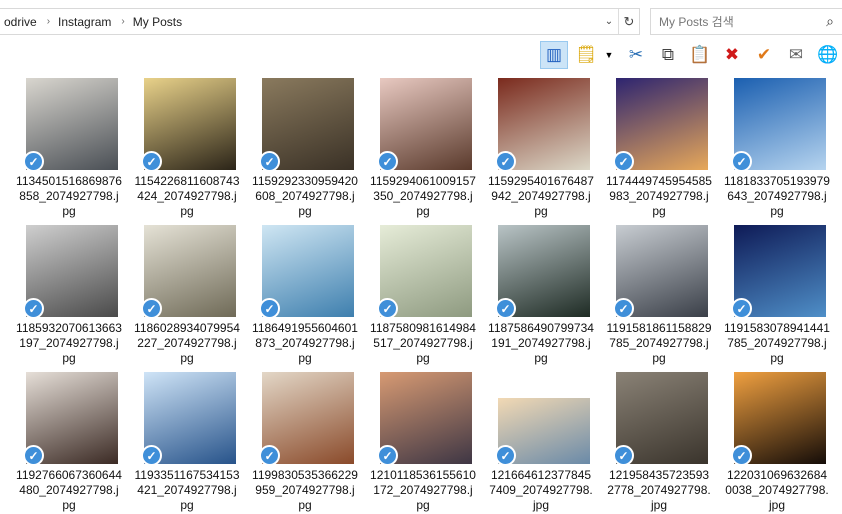  I want to click on file-item: ✓ 1191583078941441785_2074927798.jpg, so click(769, 296).